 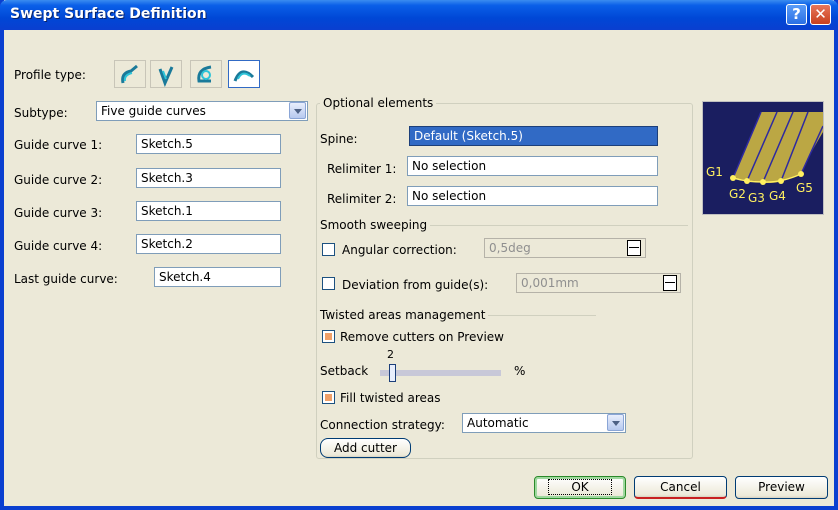 I want to click on guide-curves-preview-image: G1 G2 G3 G4 G5, so click(x=763, y=158).